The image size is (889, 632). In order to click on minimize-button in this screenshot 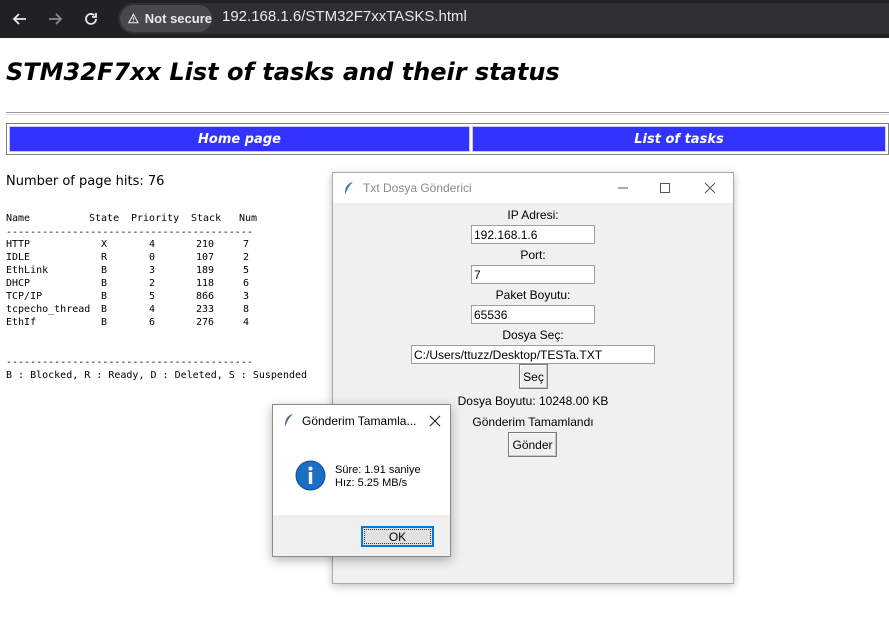, I will do `click(623, 188)`.